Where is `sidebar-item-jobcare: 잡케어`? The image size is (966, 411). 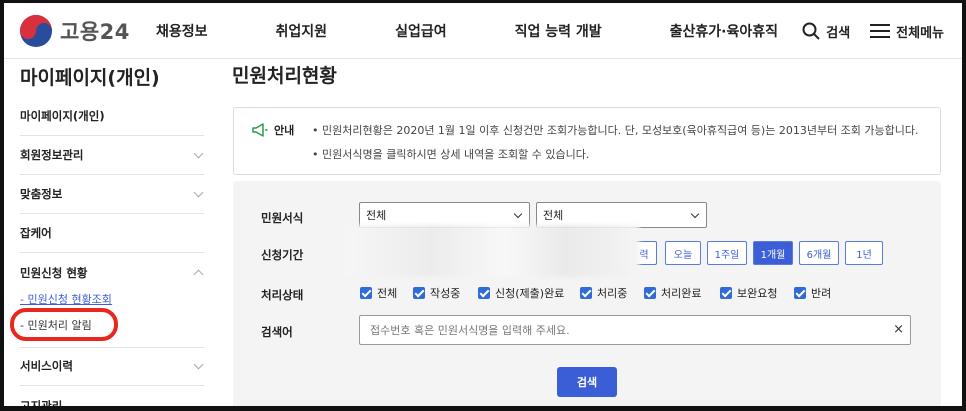 sidebar-item-jobcare: 잡케어 is located at coordinates (112, 233).